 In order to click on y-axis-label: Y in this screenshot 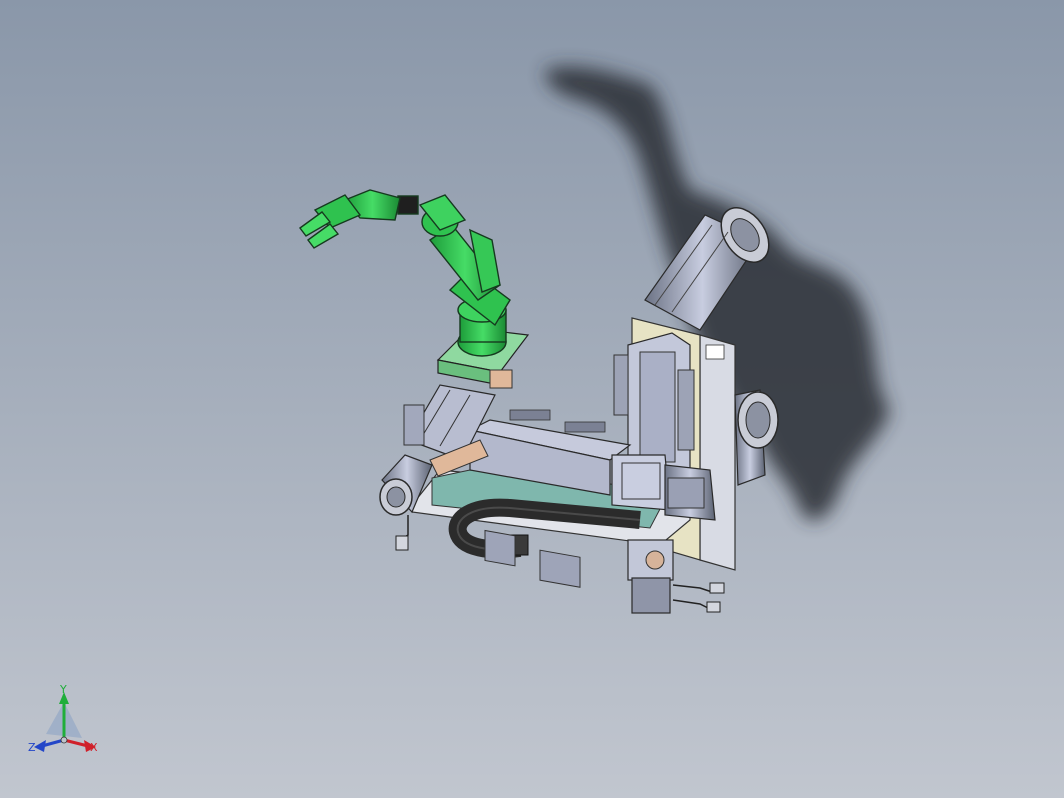, I will do `click(63, 689)`.